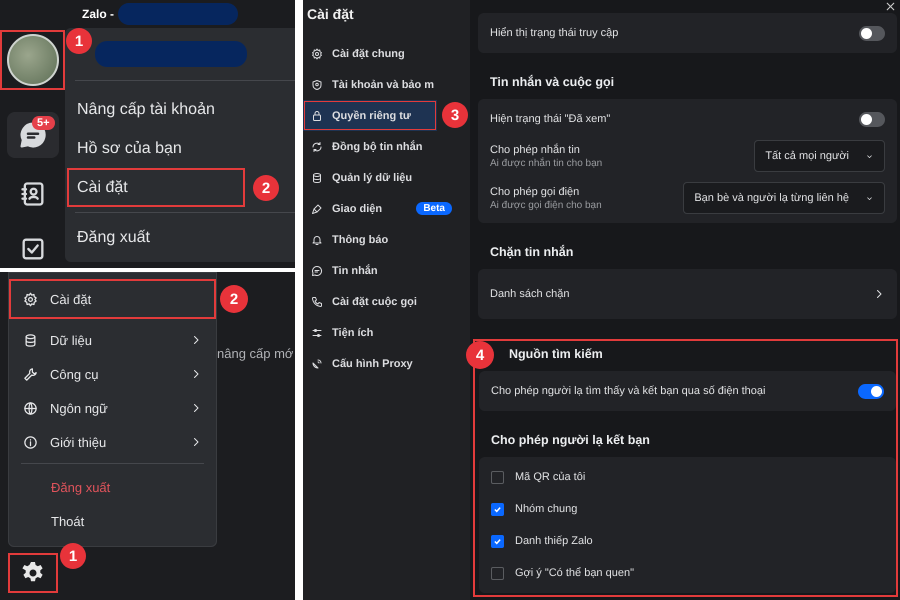 This screenshot has height=600, width=900. Describe the element at coordinates (819, 156) in the screenshot. I see `dropdown: Tất cả mọi người` at that location.